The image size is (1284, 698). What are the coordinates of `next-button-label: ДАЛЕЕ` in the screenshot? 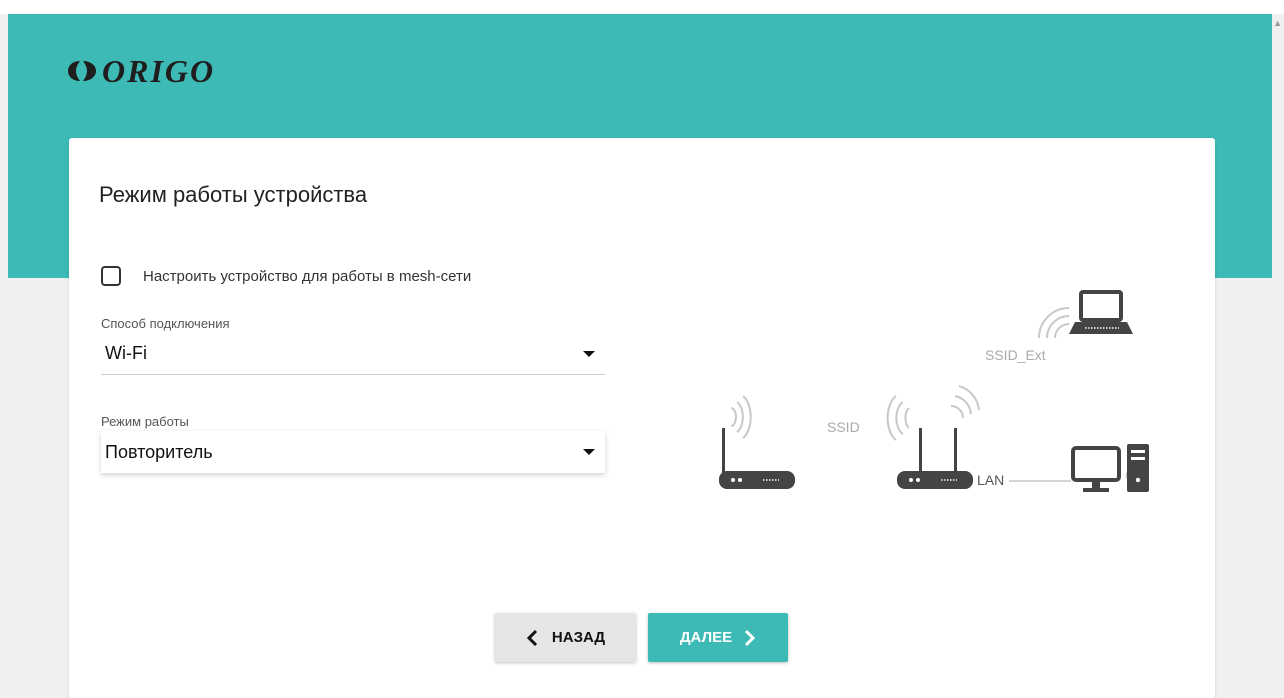 It's located at (706, 637).